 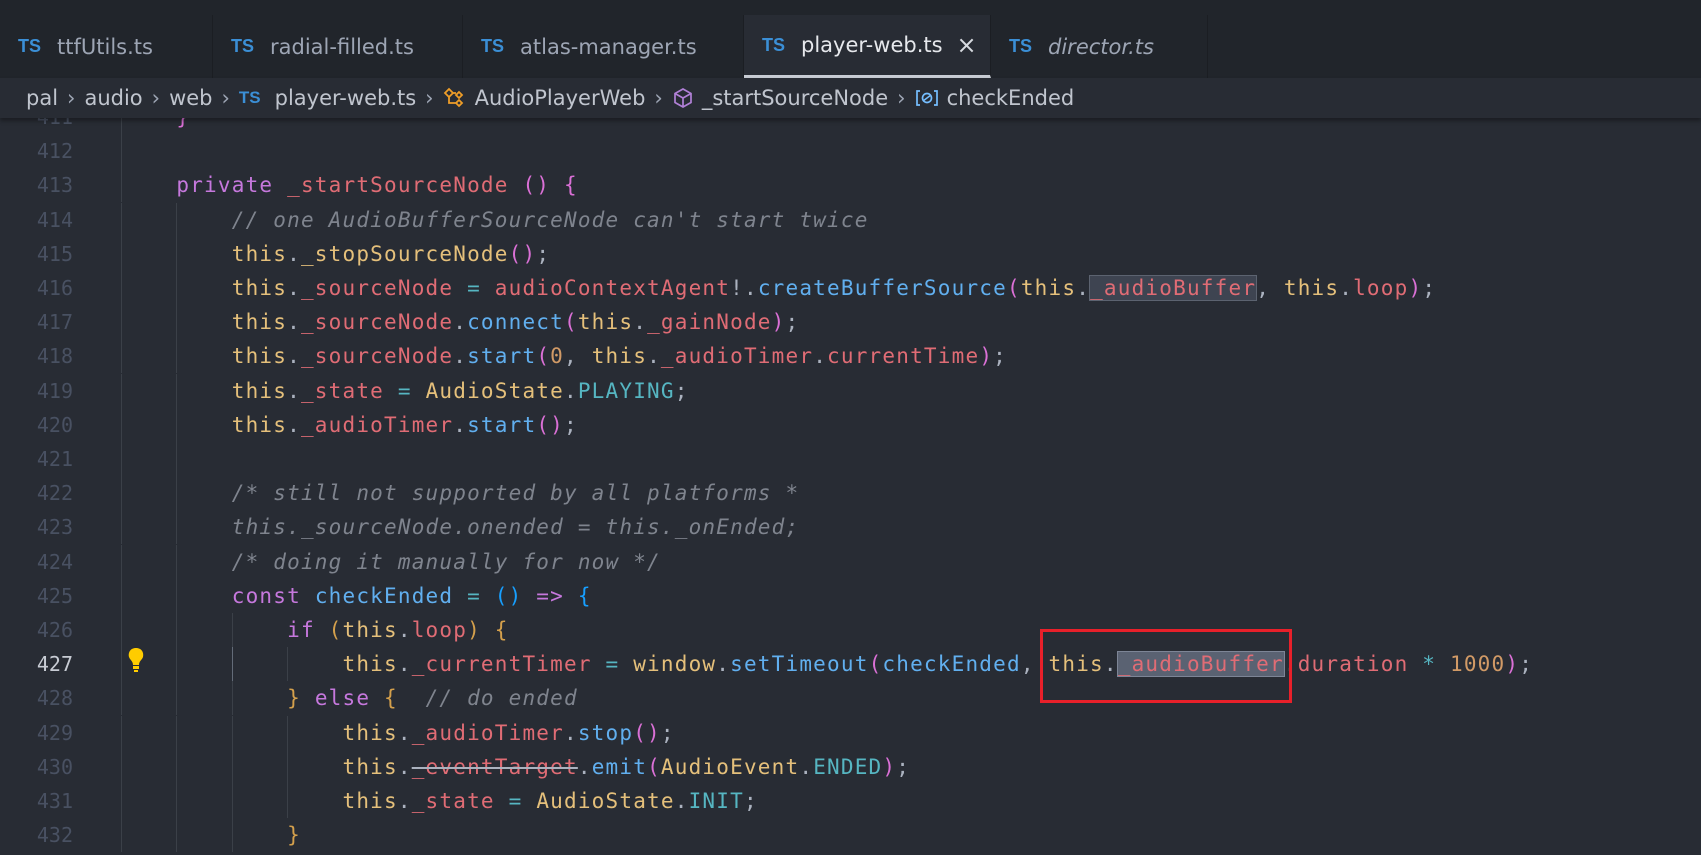 What do you see at coordinates (453, 801) in the screenshot?
I see `code-token: _state` at bounding box center [453, 801].